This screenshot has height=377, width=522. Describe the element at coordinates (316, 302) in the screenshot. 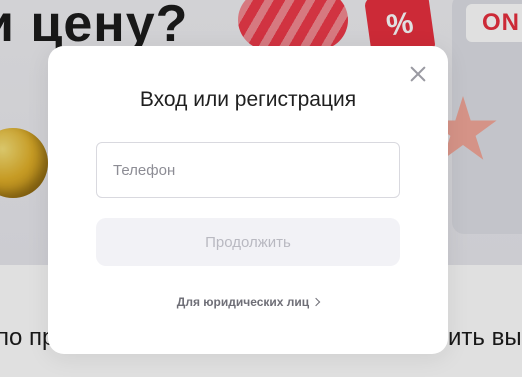

I see `chevron-right-icon` at that location.